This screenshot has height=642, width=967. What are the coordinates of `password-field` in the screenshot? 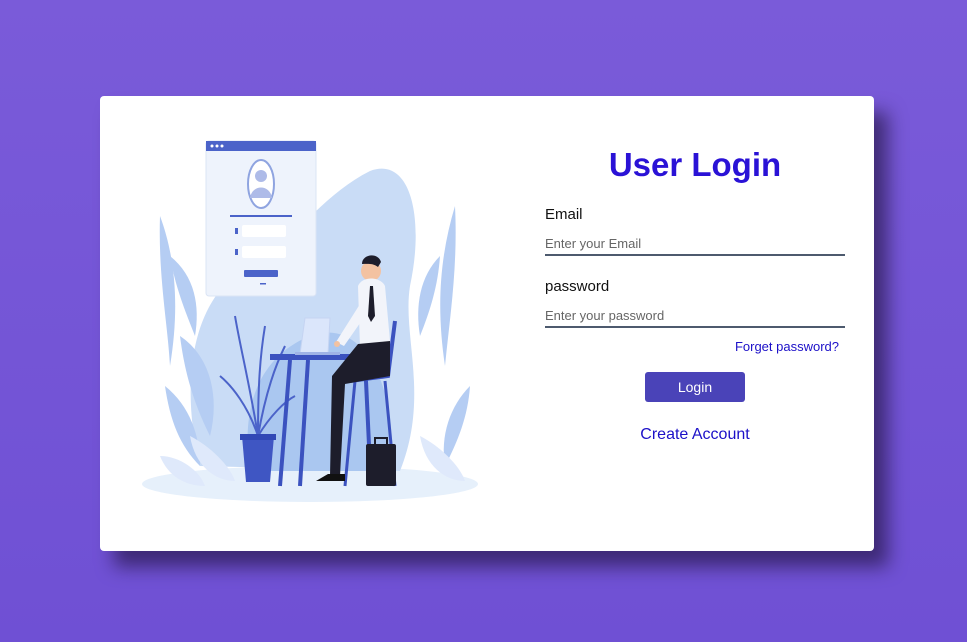 It's located at (695, 316).